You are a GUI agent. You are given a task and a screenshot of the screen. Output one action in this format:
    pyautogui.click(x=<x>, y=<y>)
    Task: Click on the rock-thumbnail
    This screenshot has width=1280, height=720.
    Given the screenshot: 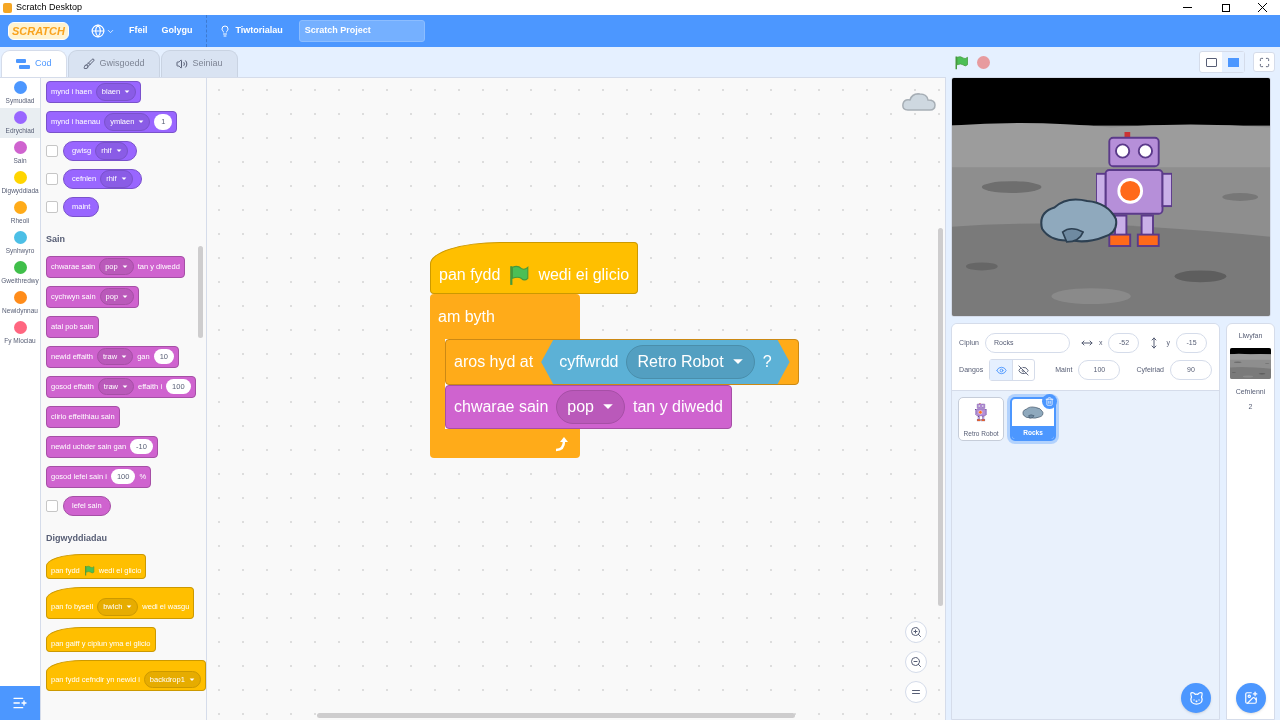 What is the action you would take?
    pyautogui.click(x=1033, y=412)
    